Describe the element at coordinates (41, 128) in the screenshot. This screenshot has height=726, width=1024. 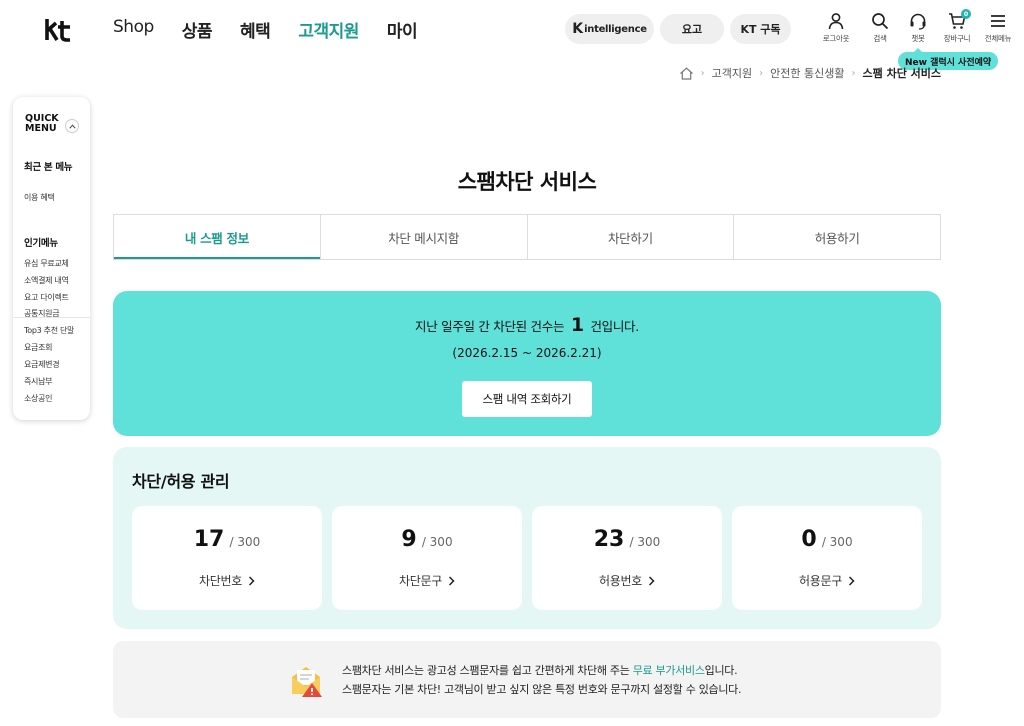
I see `quick-menu-title-line-2: MENU` at that location.